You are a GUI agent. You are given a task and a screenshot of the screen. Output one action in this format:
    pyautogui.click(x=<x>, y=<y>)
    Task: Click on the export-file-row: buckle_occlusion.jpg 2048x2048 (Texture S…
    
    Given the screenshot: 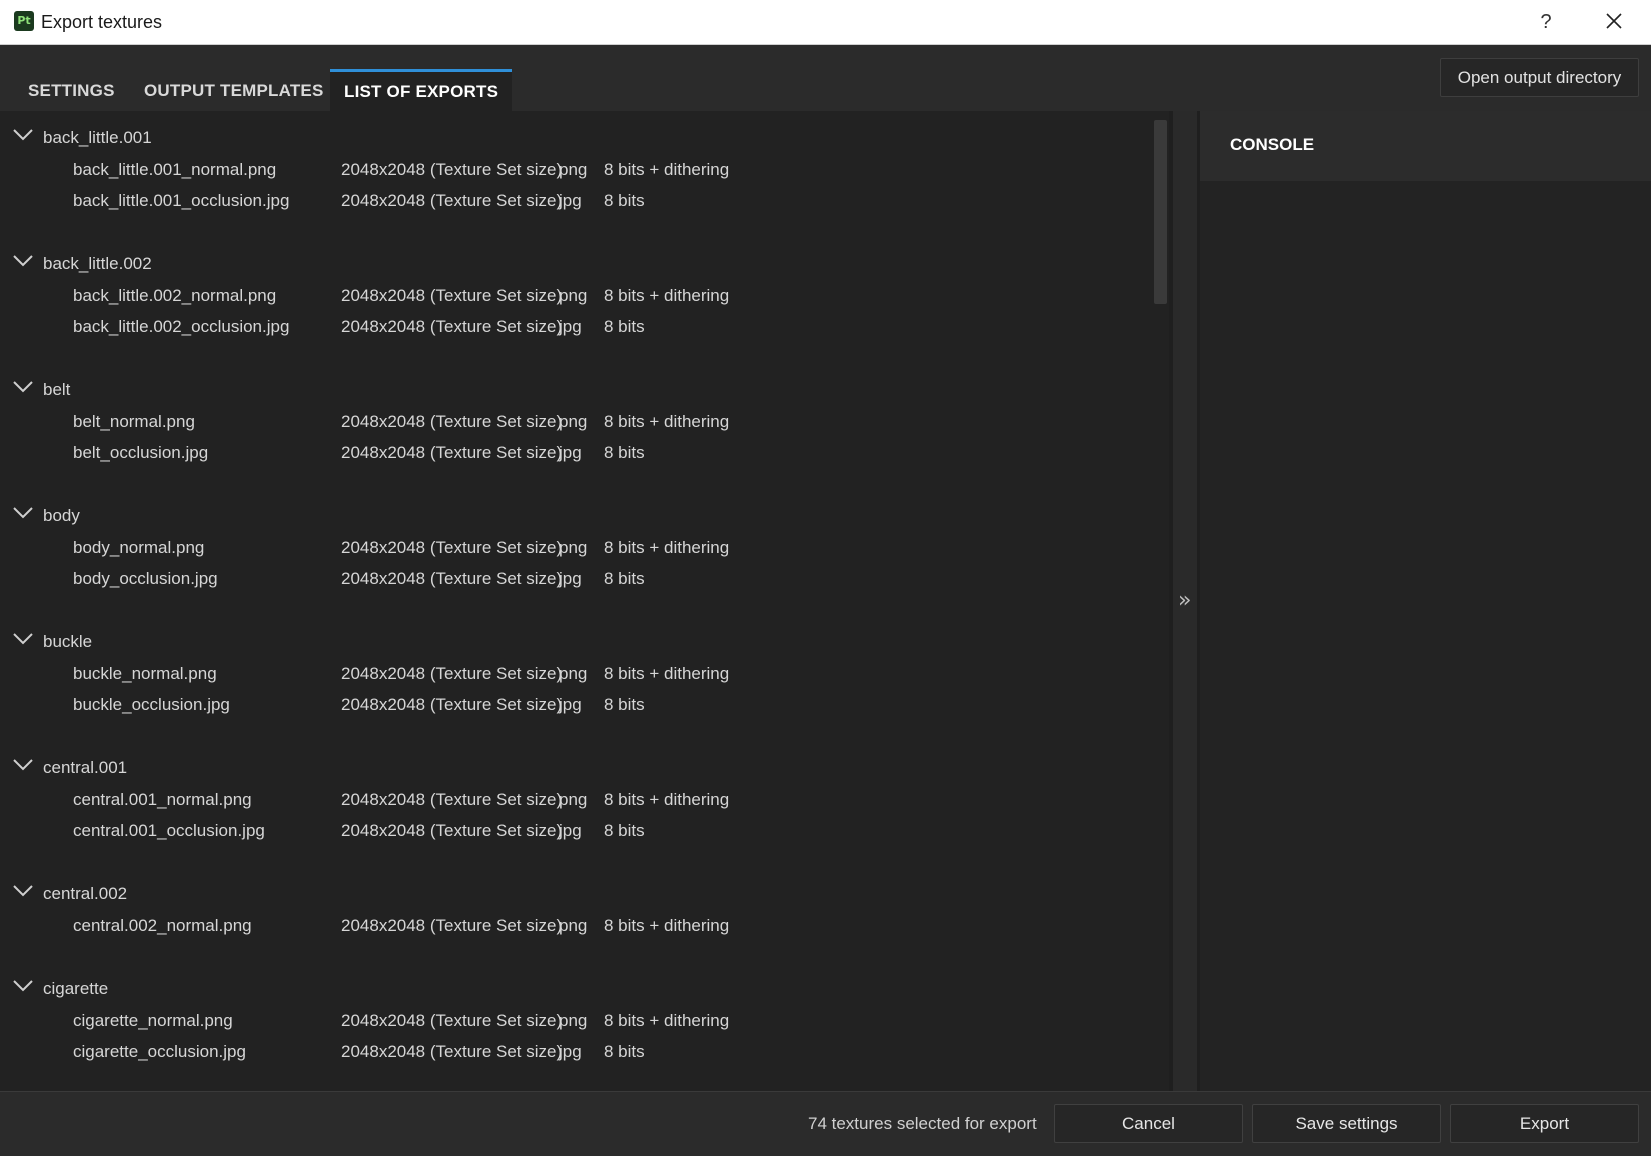 What is the action you would take?
    pyautogui.click(x=500, y=705)
    